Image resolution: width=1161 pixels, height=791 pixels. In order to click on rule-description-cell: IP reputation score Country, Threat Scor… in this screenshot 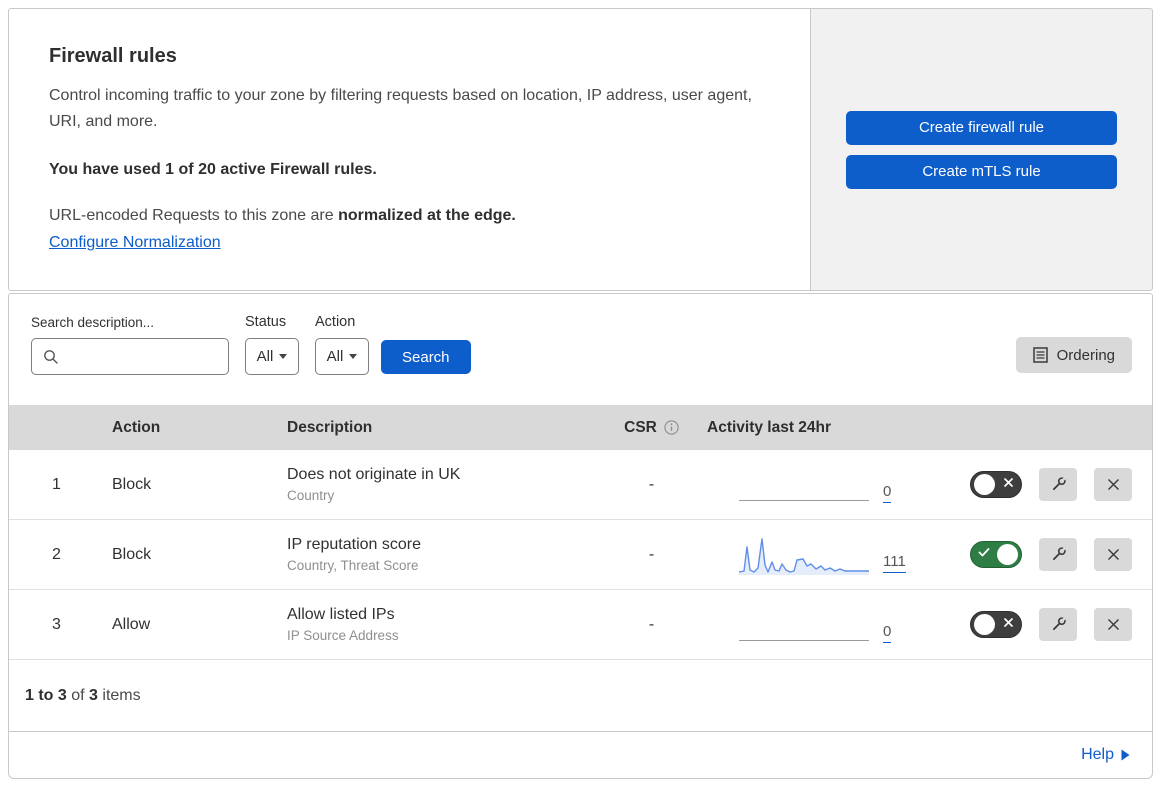, I will do `click(441, 554)`.